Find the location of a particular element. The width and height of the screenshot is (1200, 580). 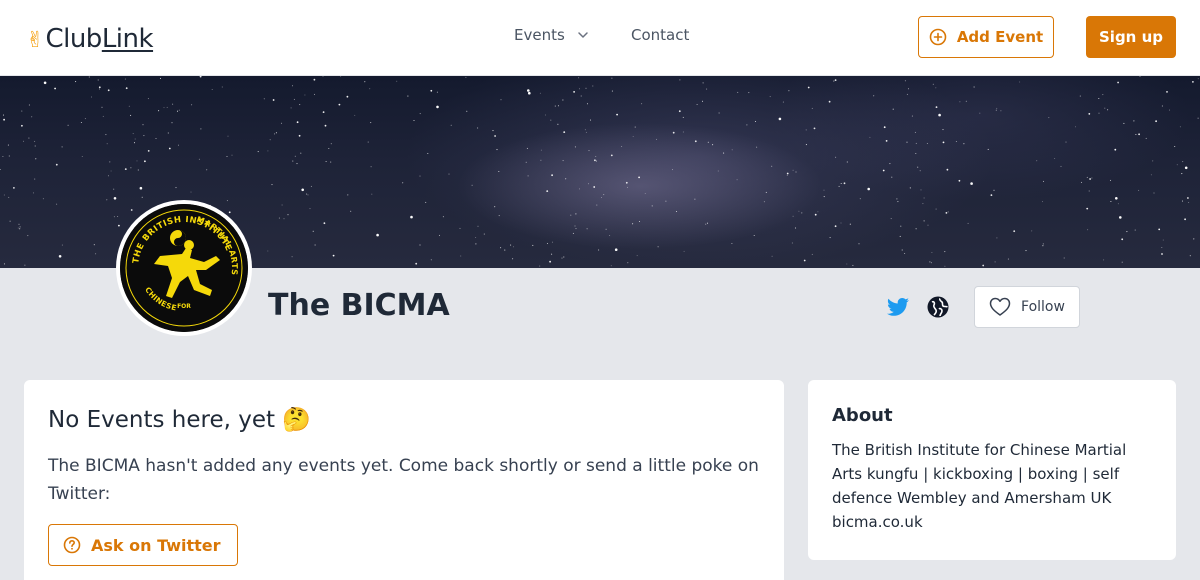

logo-text-club: Club is located at coordinates (73, 39).